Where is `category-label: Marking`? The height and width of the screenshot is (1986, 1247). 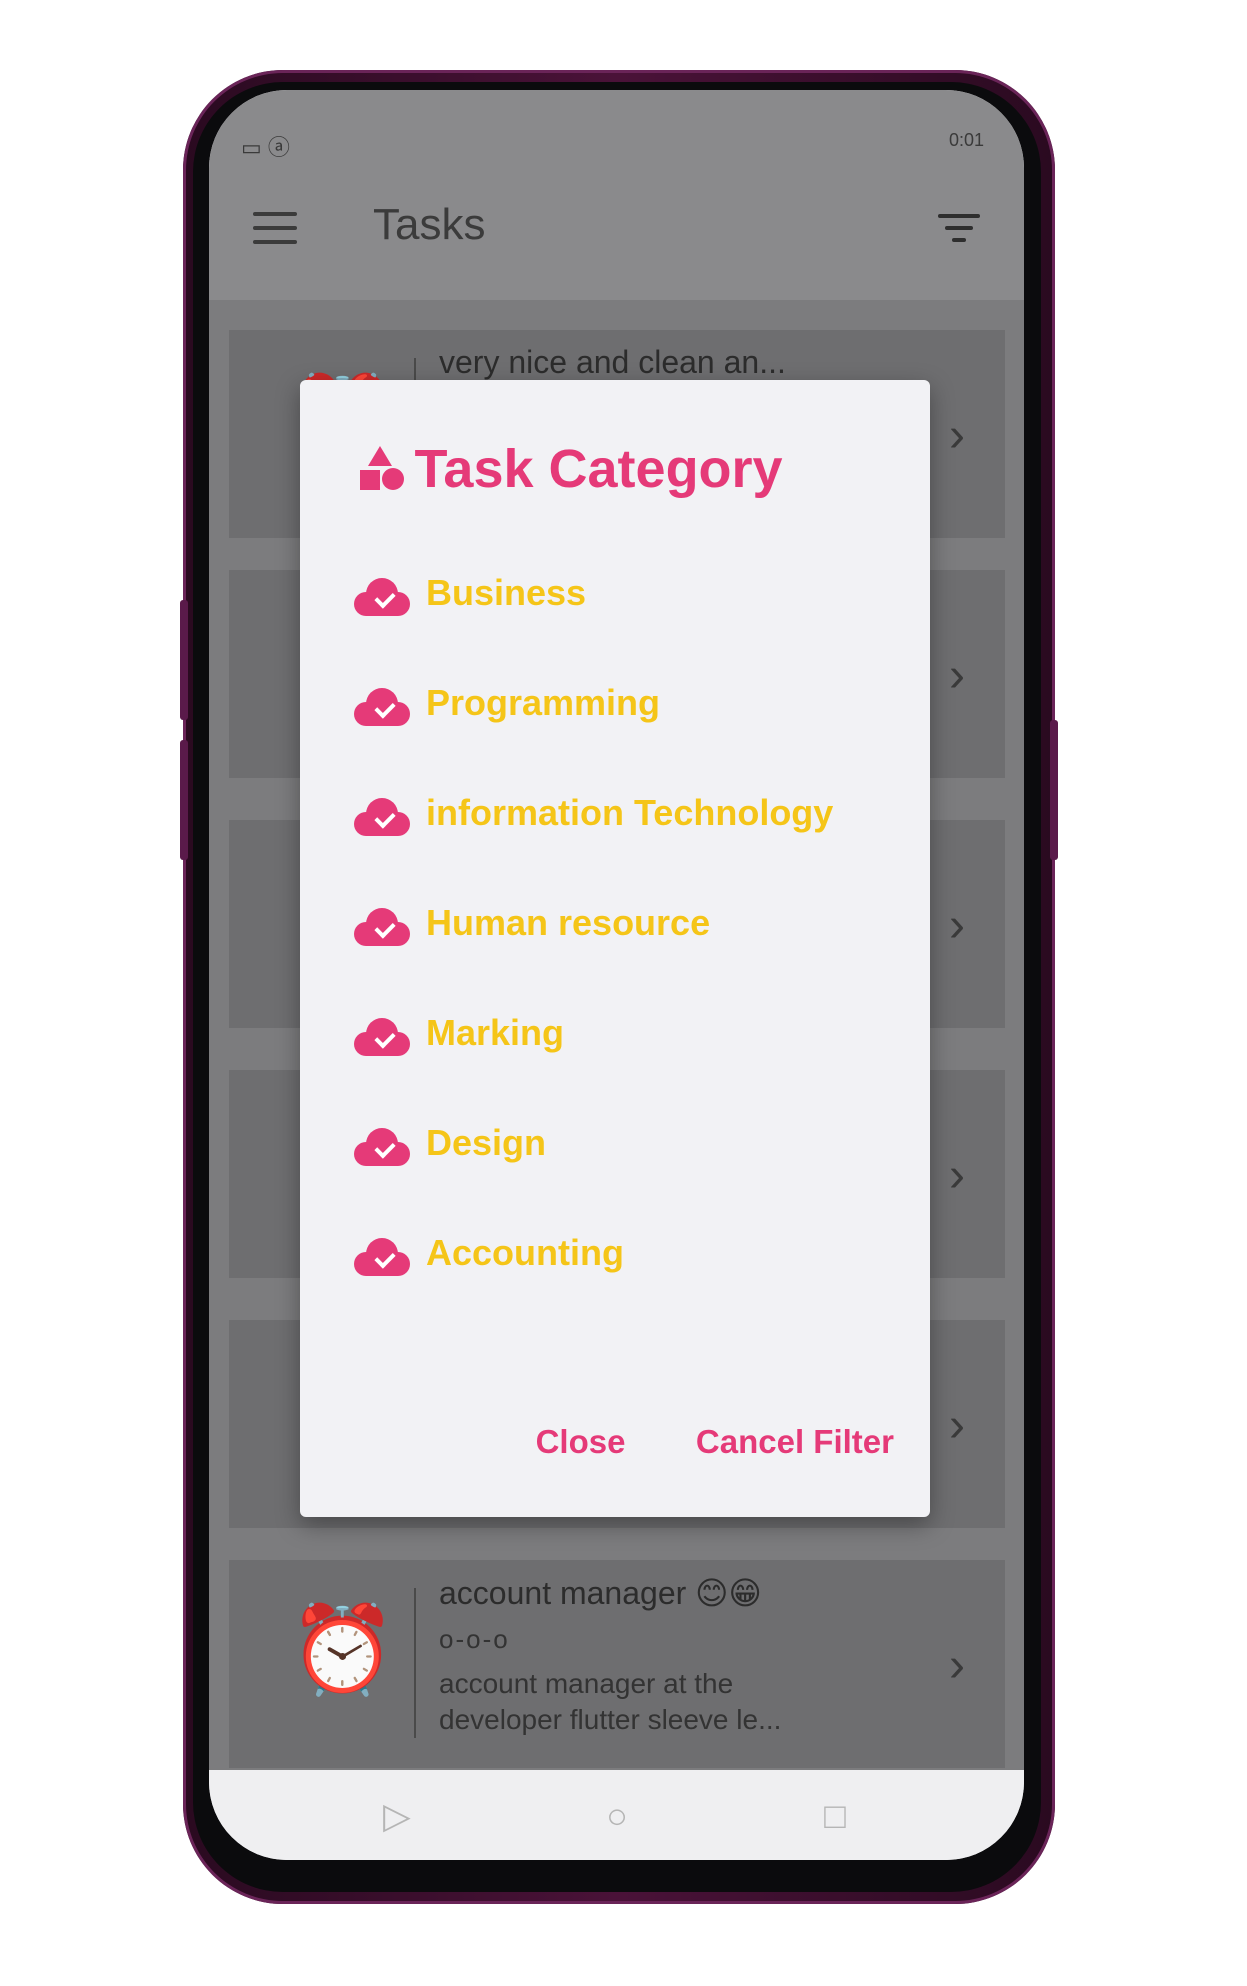
category-label: Marking is located at coordinates (495, 1032).